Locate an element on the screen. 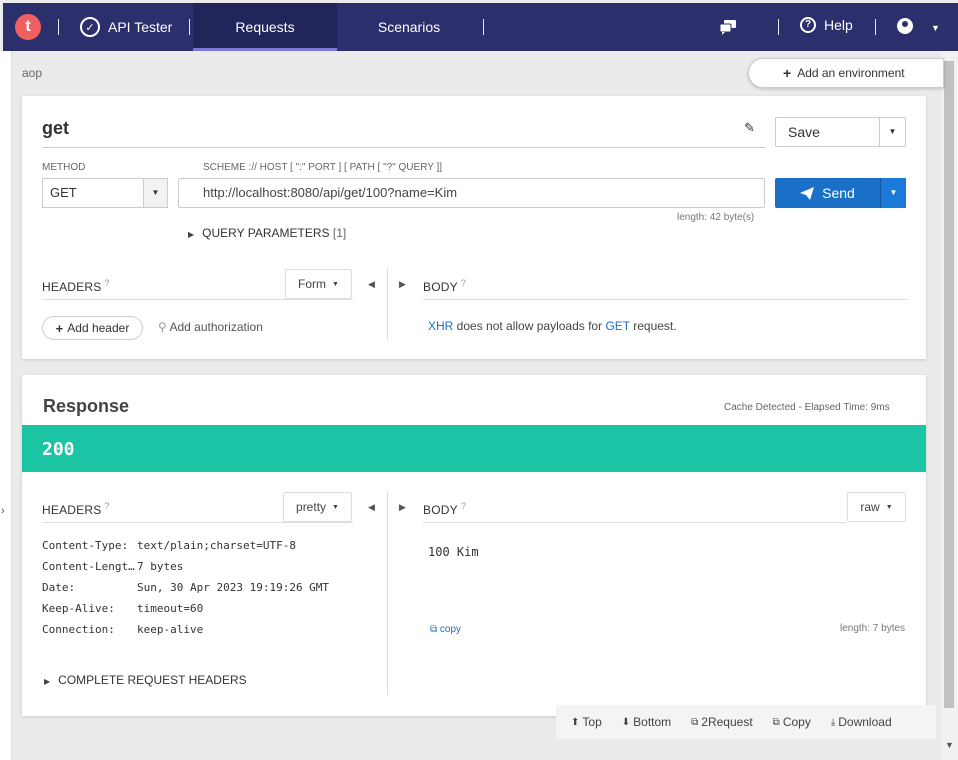 This screenshot has height=760, width=958. copy-link: ⧉ copy is located at coordinates (445, 629).